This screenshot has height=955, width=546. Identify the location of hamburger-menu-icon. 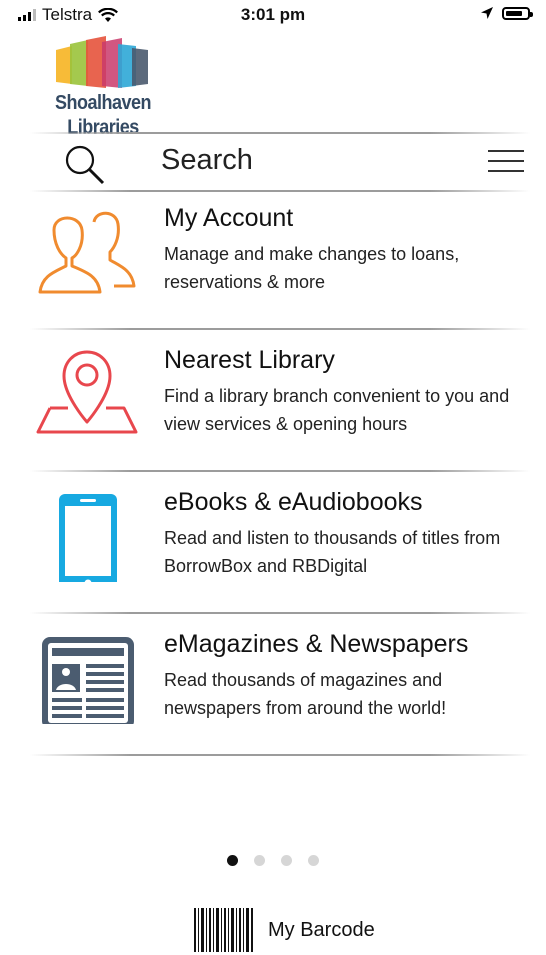
(506, 162).